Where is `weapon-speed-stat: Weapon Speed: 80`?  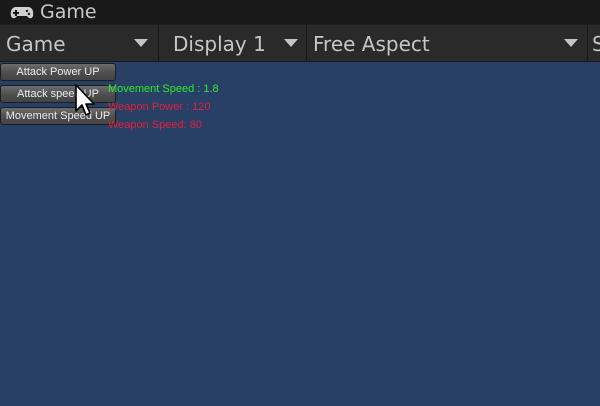
weapon-speed-stat: Weapon Speed: 80 is located at coordinates (155, 125).